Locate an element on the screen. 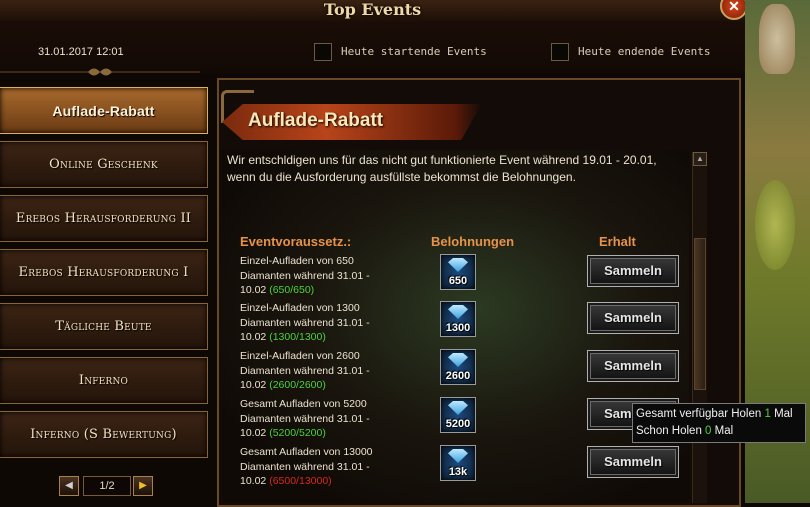 The width and height of the screenshot is (810, 507). sidebar-pager: ◀ 1/2 ▶ is located at coordinates (108, 486).